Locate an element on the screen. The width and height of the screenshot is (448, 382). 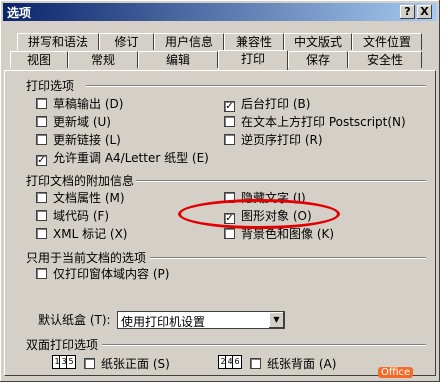
print-options-heading: 打印选项 is located at coordinates (50, 86).